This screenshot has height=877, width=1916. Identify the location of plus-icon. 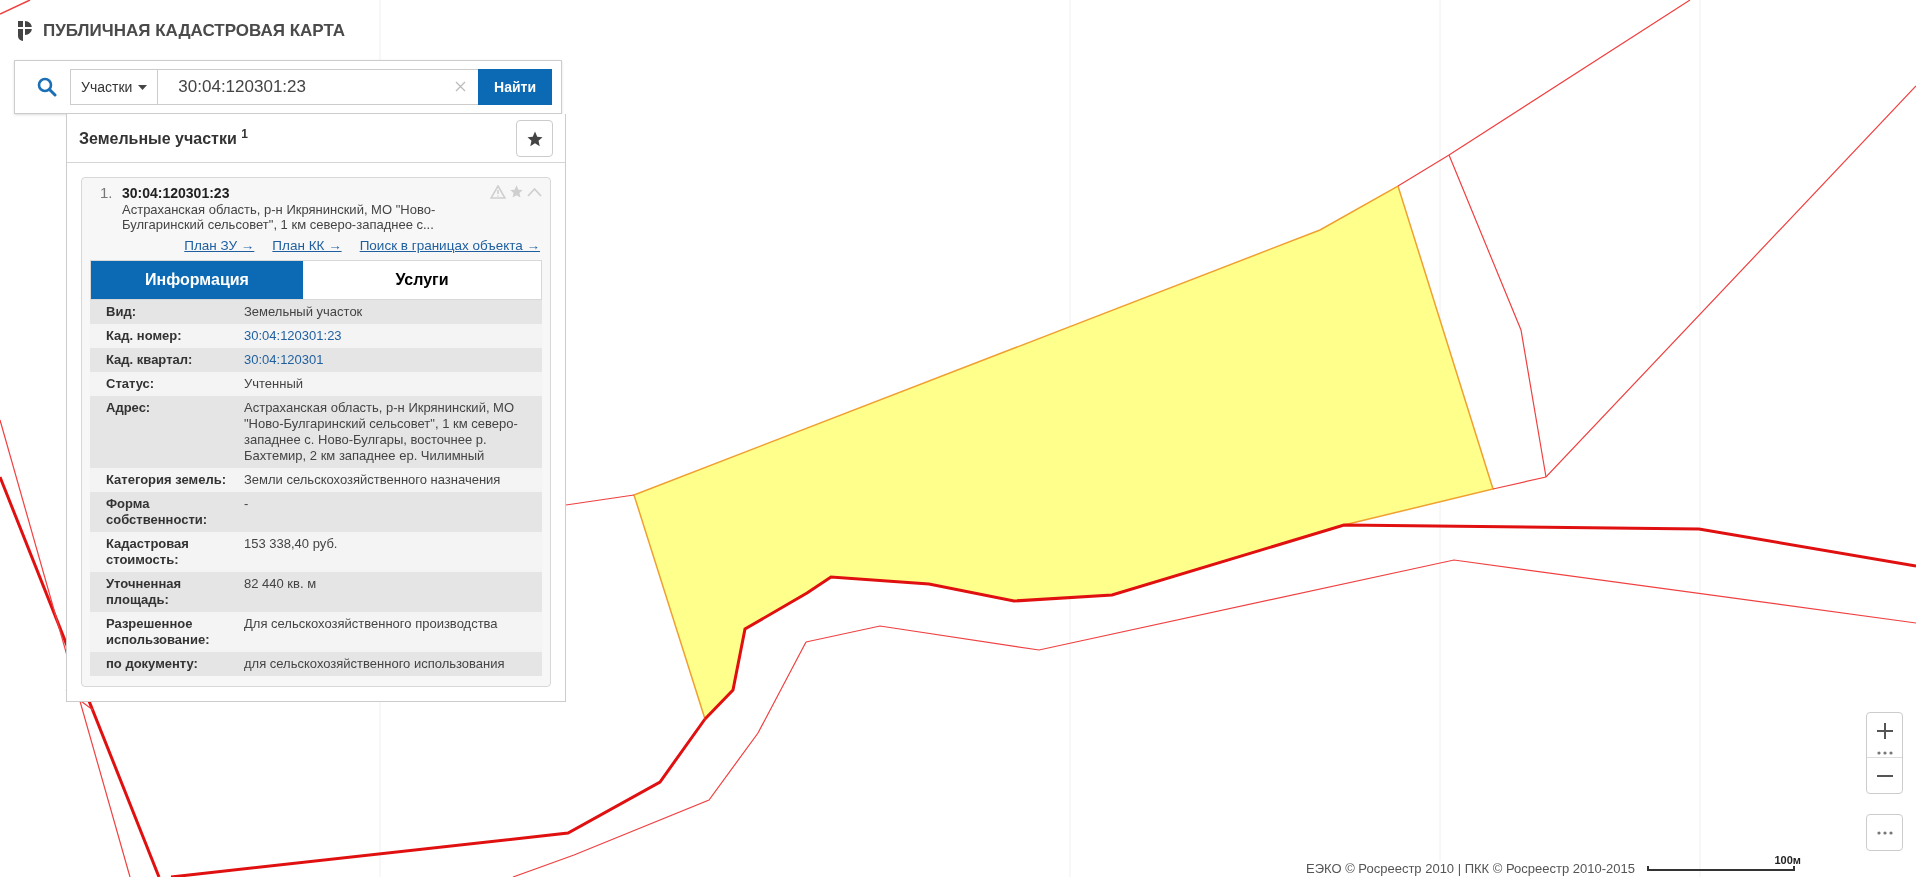
(1884, 731).